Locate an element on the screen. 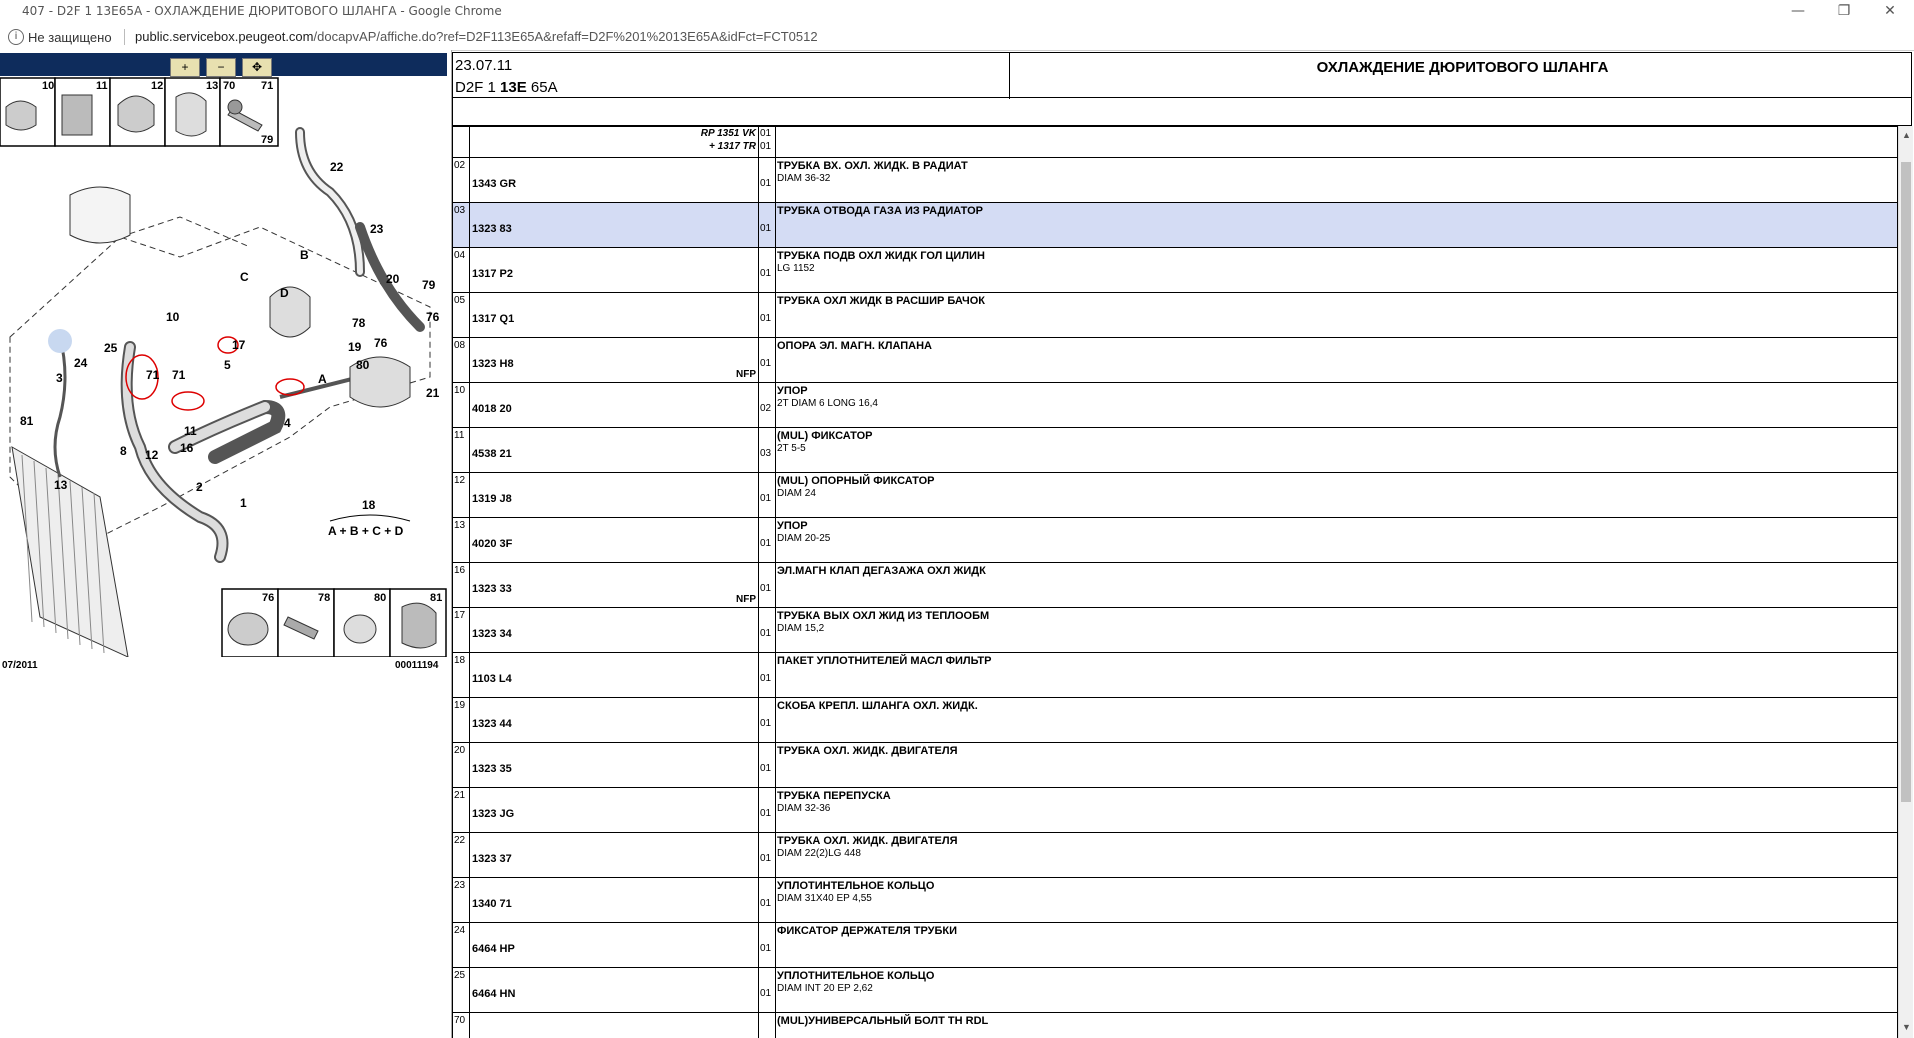 The width and height of the screenshot is (1914, 1038). part-reference: 1323 44 is located at coordinates (492, 724).